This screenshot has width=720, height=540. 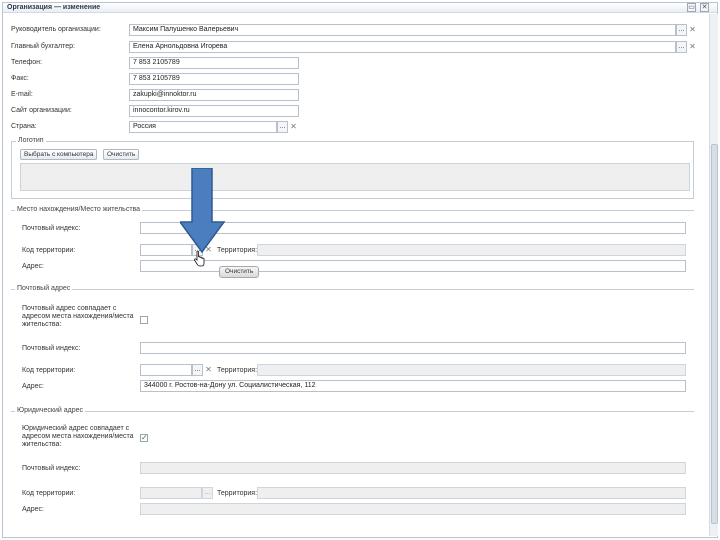 I want to click on residence-territory-code-label: Код территории:, so click(x=49, y=250).